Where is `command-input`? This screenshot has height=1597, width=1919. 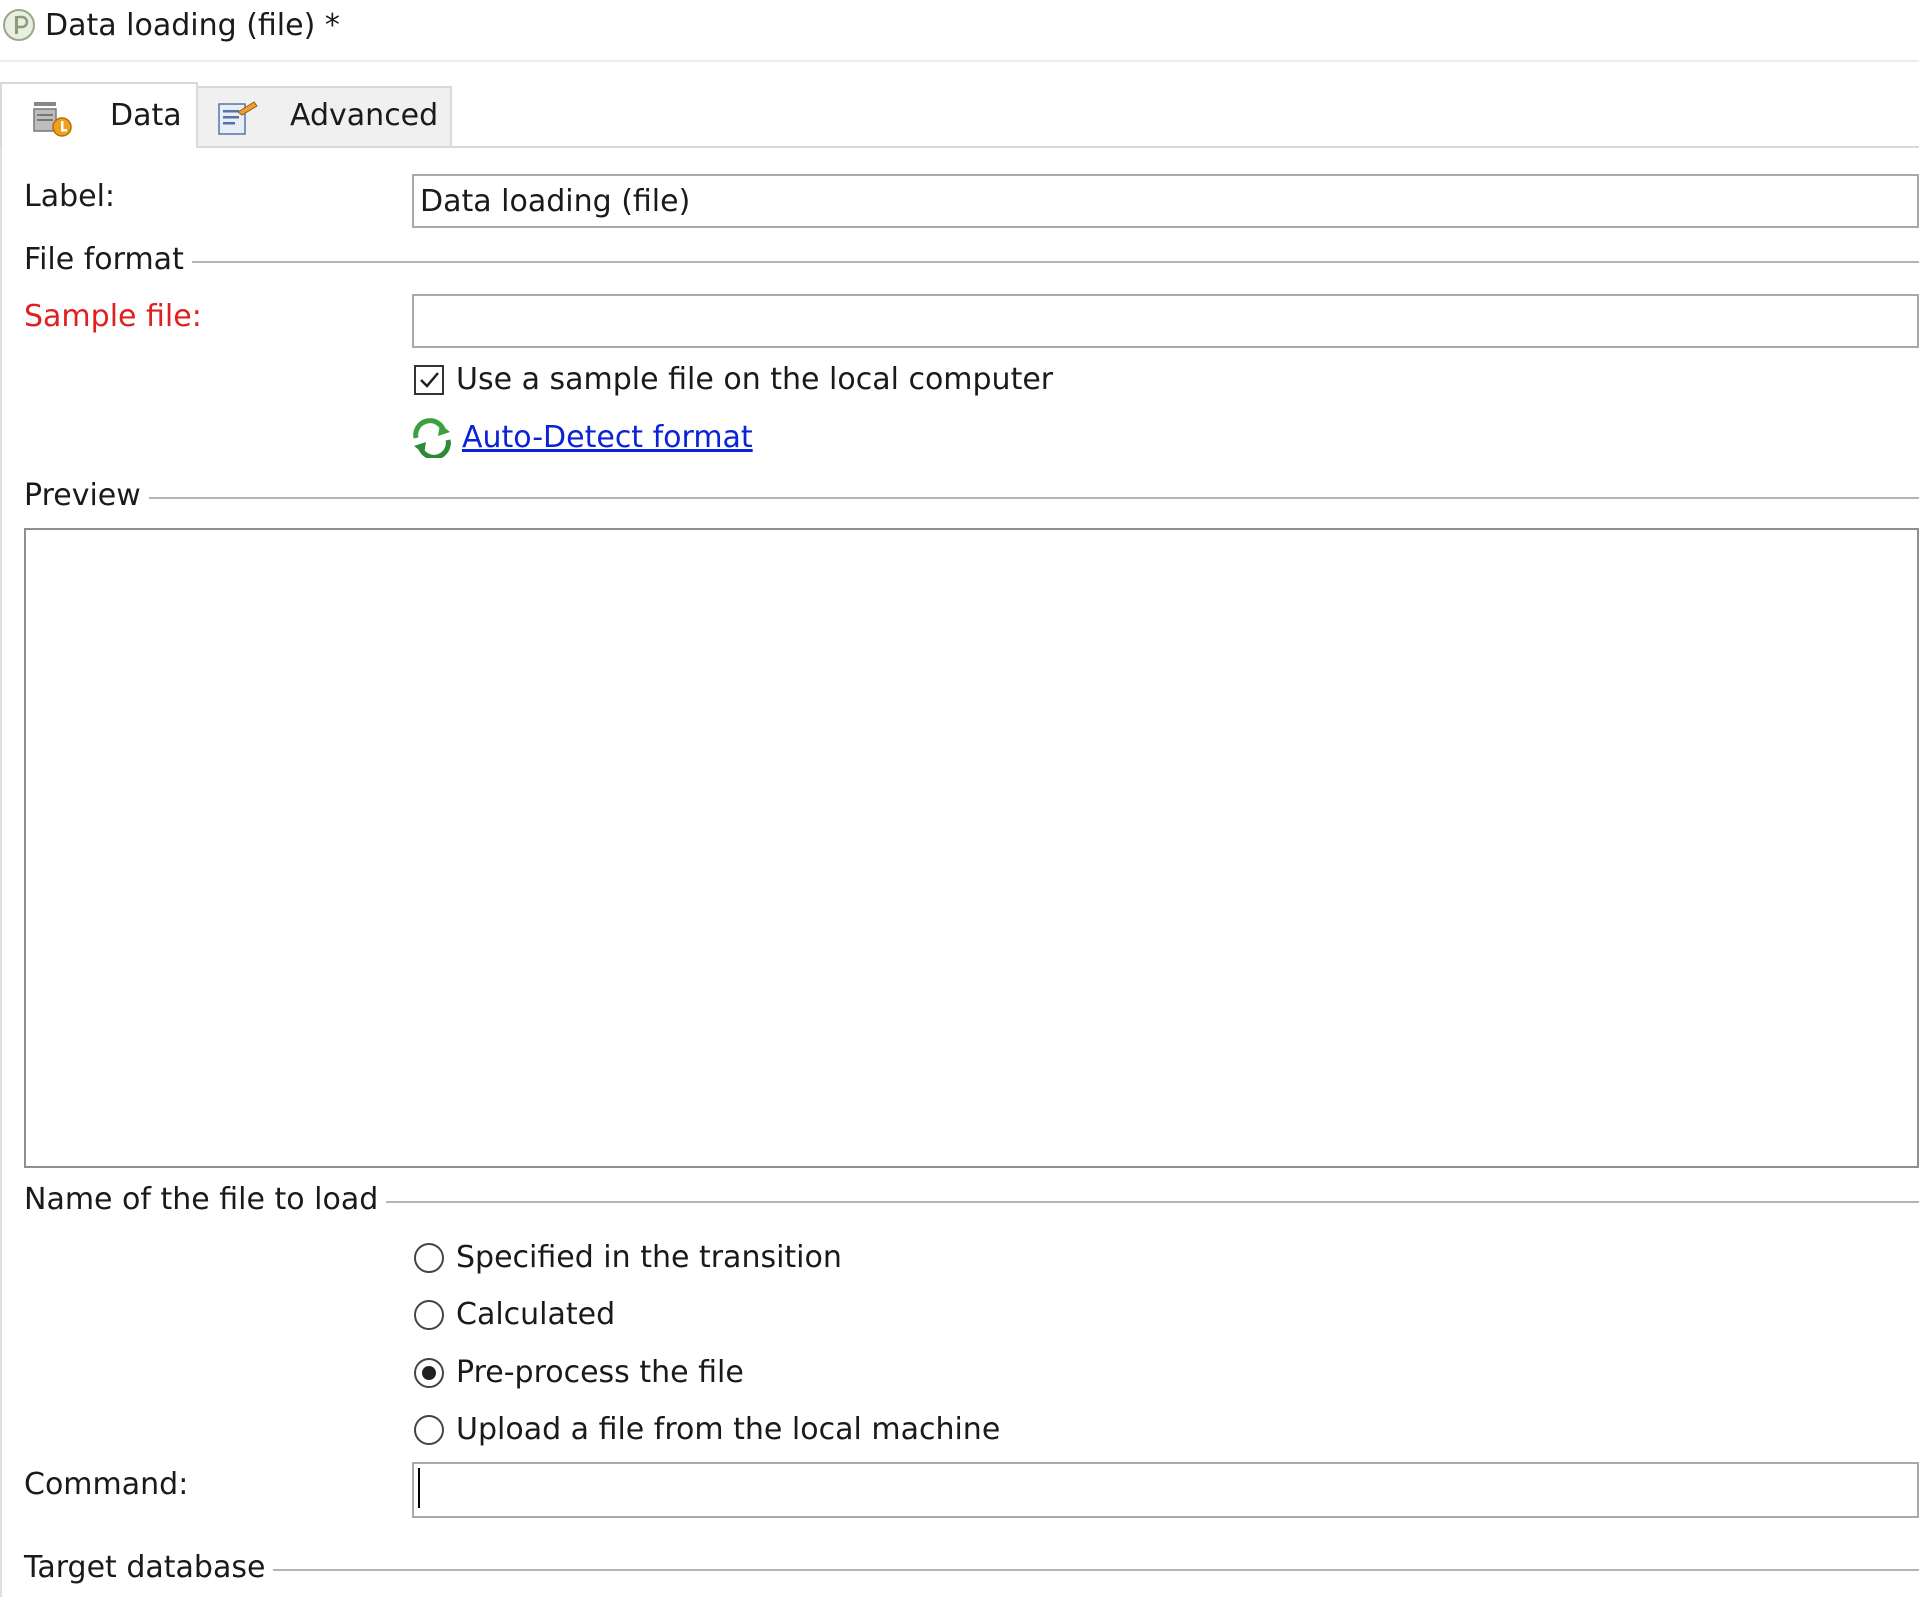
command-input is located at coordinates (1165, 1490).